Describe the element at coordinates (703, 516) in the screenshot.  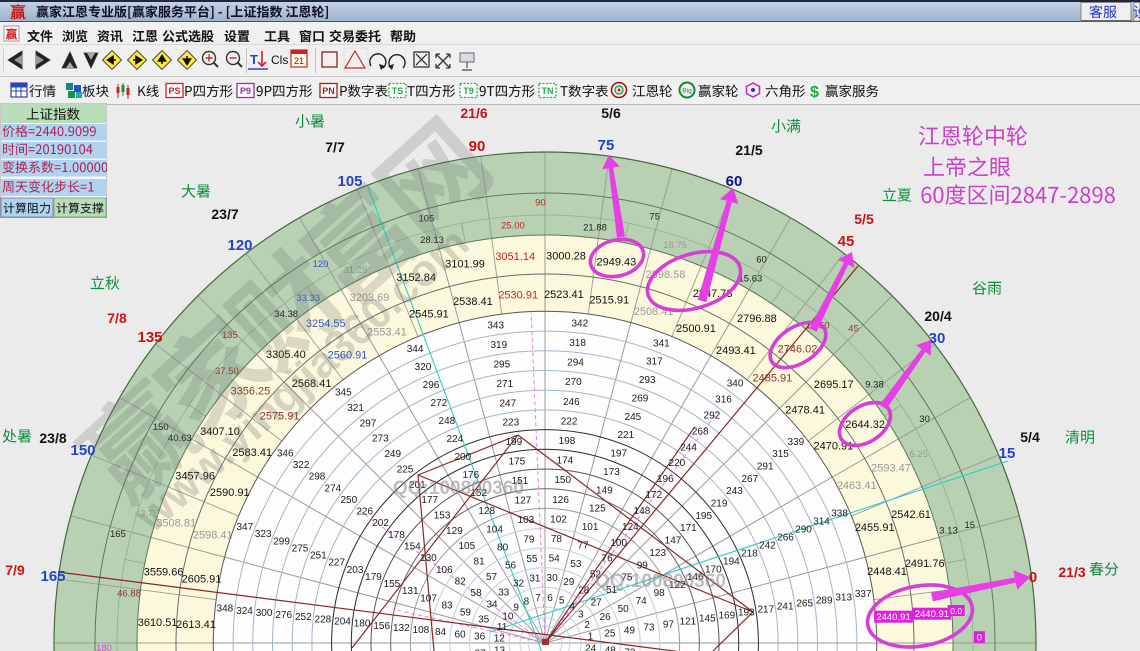
I see `svg-text: 195` at that location.